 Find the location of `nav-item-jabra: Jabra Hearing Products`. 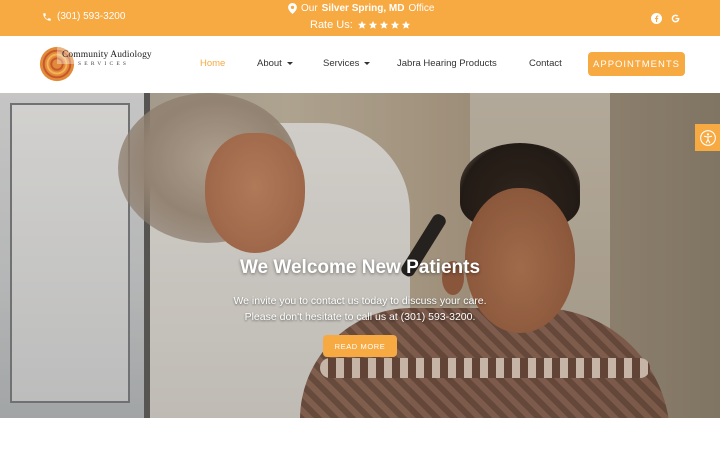

nav-item-jabra: Jabra Hearing Products is located at coordinates (447, 63).